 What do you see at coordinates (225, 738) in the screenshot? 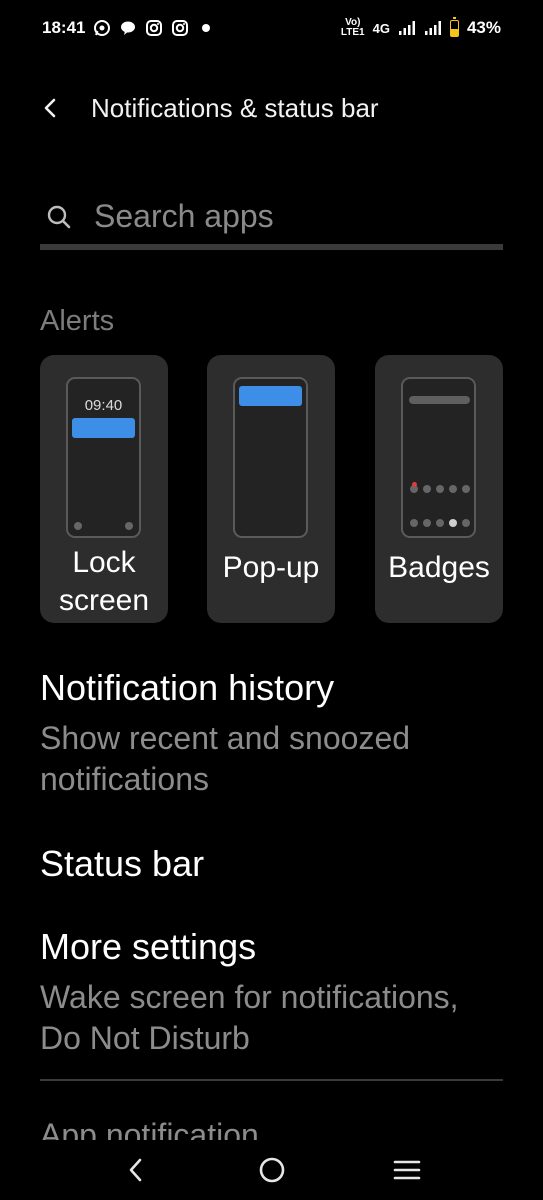
I see `item-subtitle-line1: Show recent and snoozed` at bounding box center [225, 738].